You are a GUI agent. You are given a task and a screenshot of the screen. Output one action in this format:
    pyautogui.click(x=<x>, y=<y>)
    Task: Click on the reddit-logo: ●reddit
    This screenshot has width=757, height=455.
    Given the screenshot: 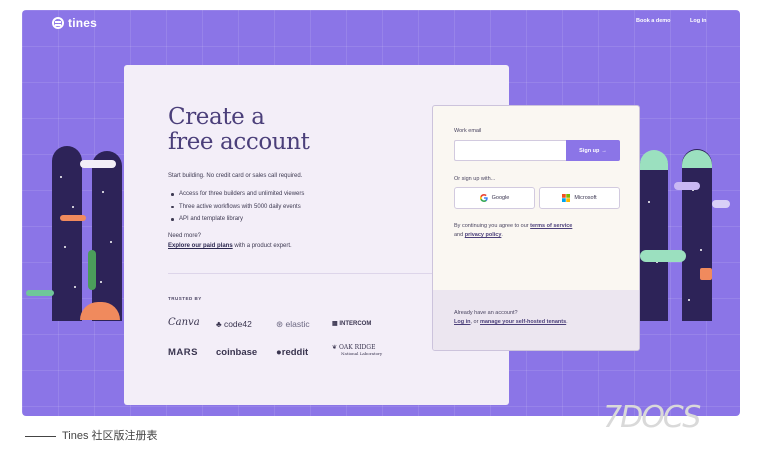 What is the action you would take?
    pyautogui.click(x=292, y=352)
    